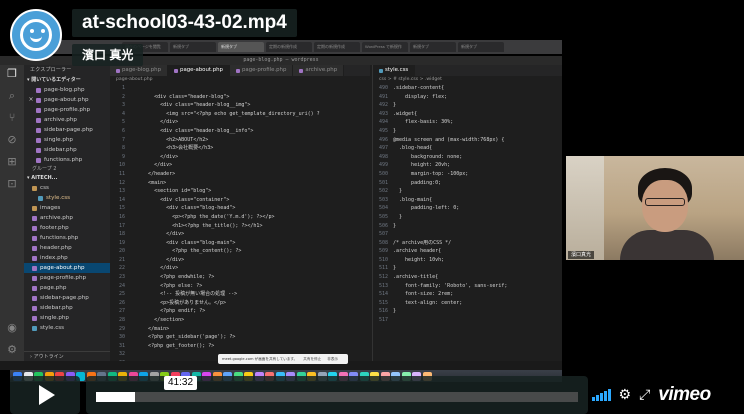 Image resolution: width=744 pixels, height=414 pixels. I want to click on play-button, so click(45, 395).